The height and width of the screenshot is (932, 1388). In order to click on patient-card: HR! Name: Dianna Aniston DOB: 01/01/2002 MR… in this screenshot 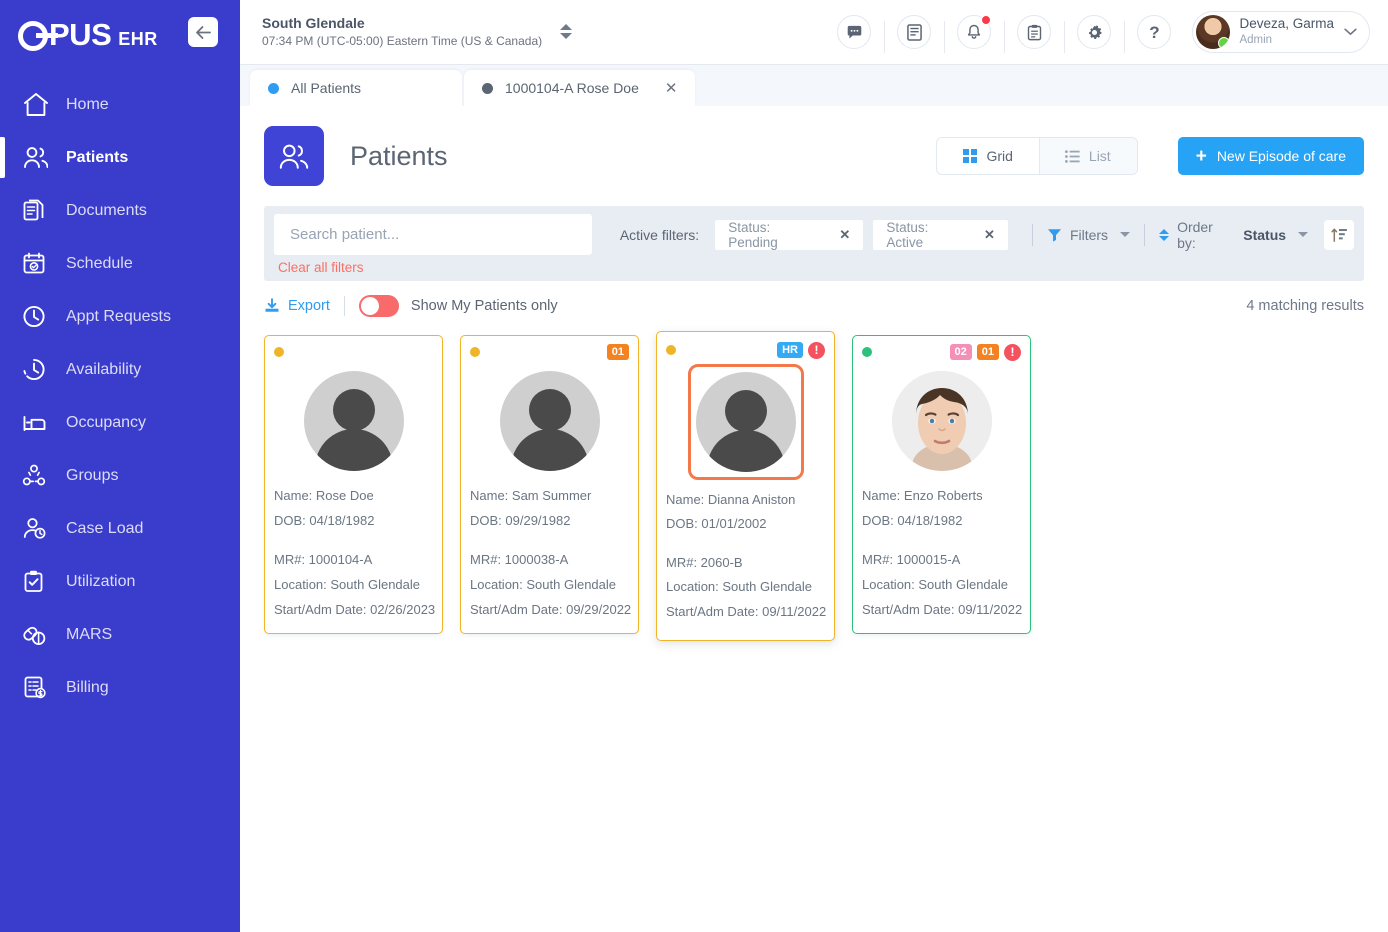, I will do `click(745, 486)`.